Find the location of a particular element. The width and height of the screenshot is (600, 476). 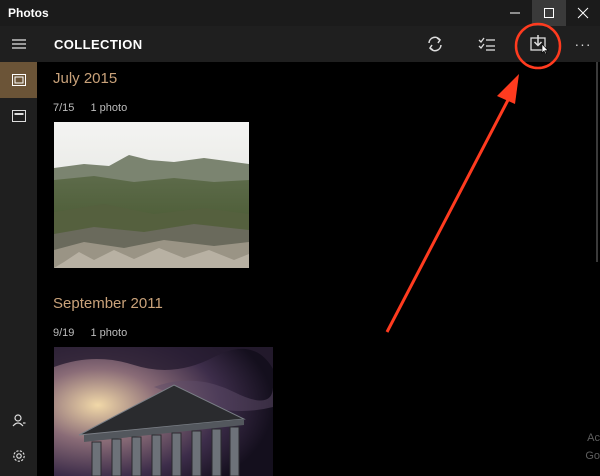

activation-watermark-line1: Ac is located at coordinates (593, 438).